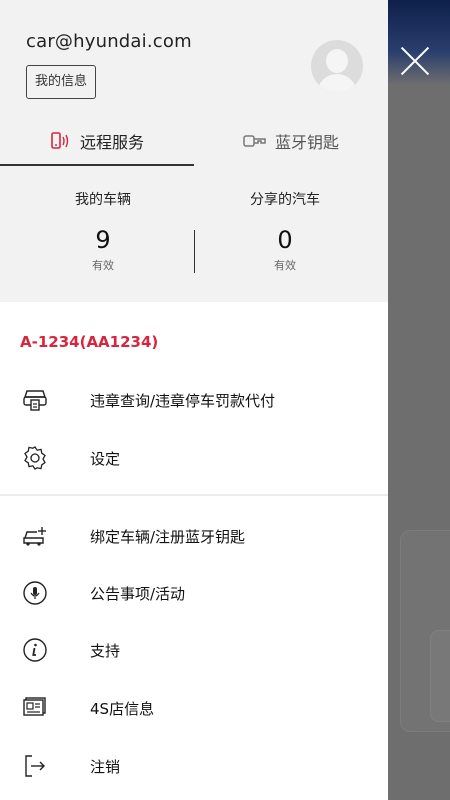 This screenshot has width=450, height=800. What do you see at coordinates (60, 140) in the screenshot?
I see `remote-phone-icon` at bounding box center [60, 140].